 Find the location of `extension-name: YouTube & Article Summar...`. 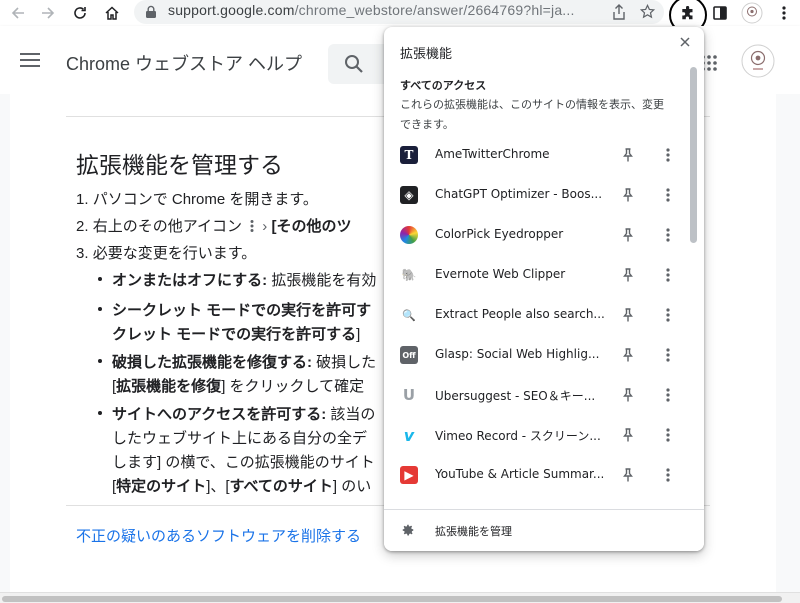

extension-name: YouTube & Article Summar... is located at coordinates (520, 474).